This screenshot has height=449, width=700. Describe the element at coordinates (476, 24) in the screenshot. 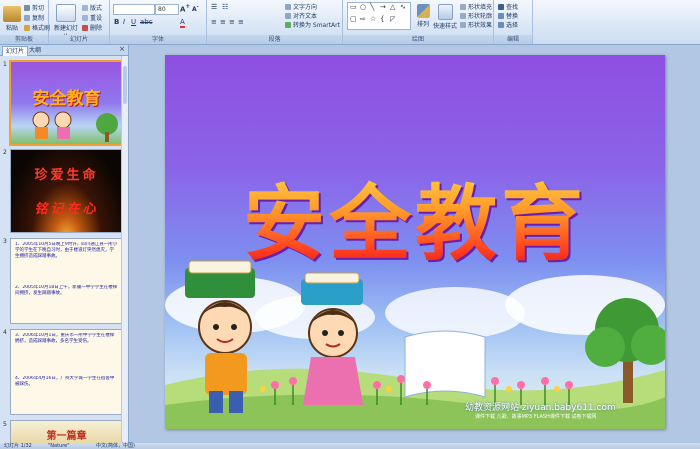

I see `shape-effects-button: 形状效果` at that location.